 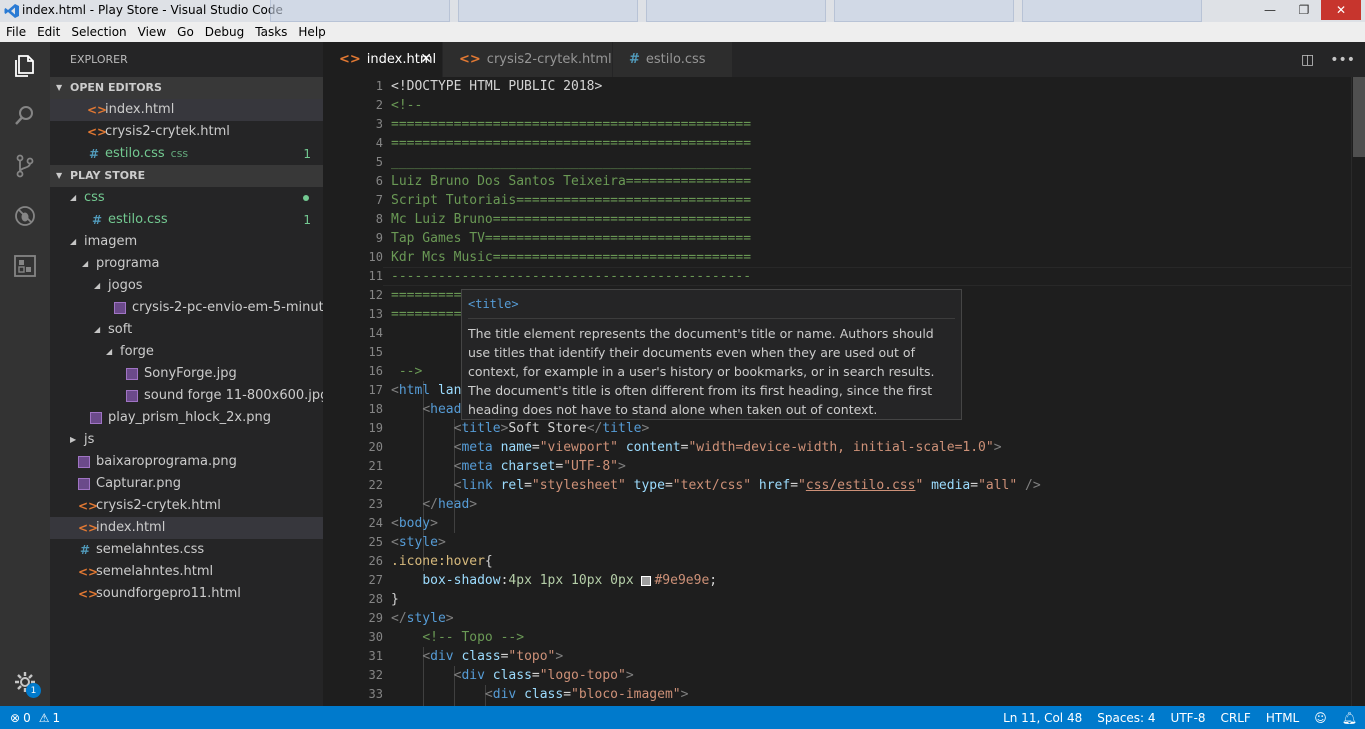 I want to click on file-item: baixaroprograma.png, so click(x=186, y=462).